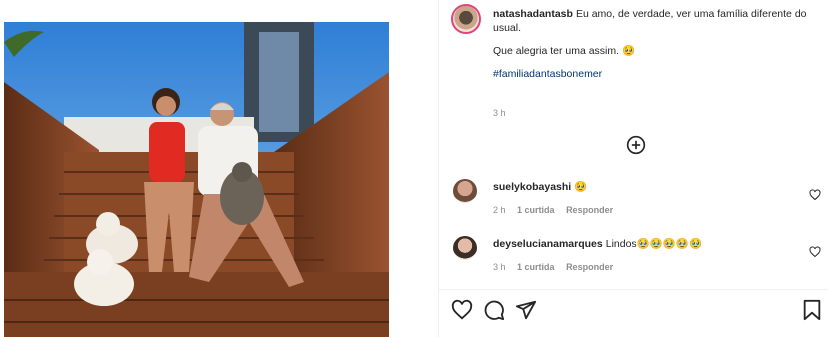  Describe the element at coordinates (499, 113) in the screenshot. I see `post-timestamp: 3 h` at that location.